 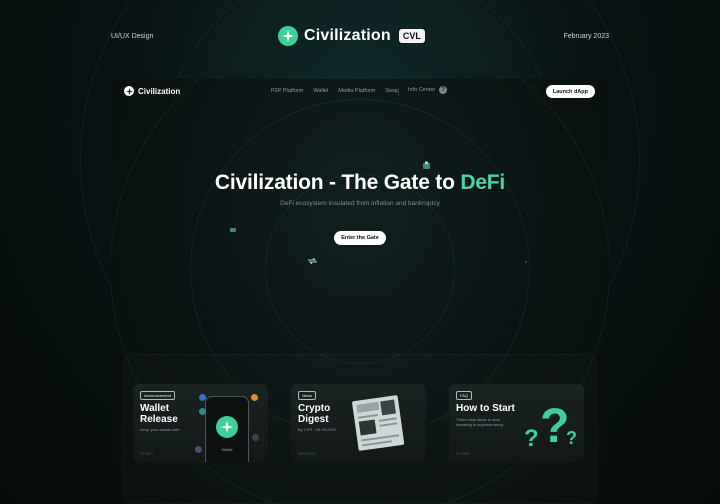 What do you see at coordinates (411, 36) in the screenshot?
I see `brand-badge: CVL` at bounding box center [411, 36].